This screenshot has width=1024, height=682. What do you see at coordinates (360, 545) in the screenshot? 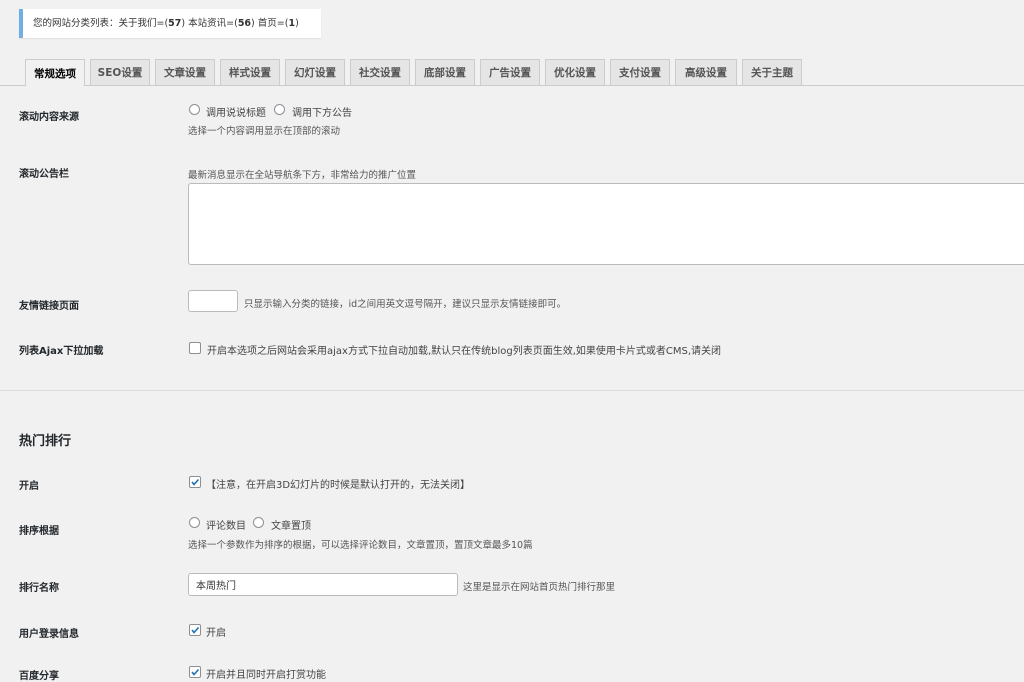
I see `sort-by-desc: 选择一个参数作为排序的根据，可以选择评论数目，文章置顶，置顶文章最多10篇` at bounding box center [360, 545].